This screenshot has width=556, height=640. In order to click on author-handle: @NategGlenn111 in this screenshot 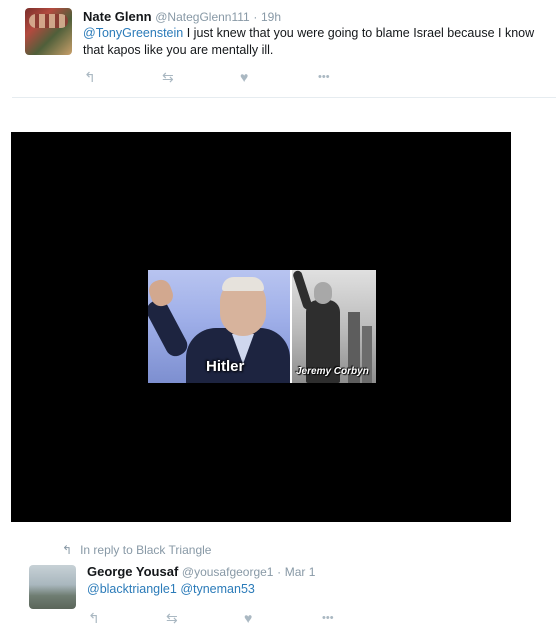, I will do `click(202, 17)`.